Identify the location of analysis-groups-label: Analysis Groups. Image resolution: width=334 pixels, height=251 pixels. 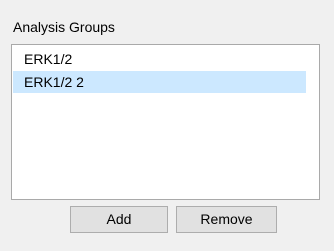
(64, 27).